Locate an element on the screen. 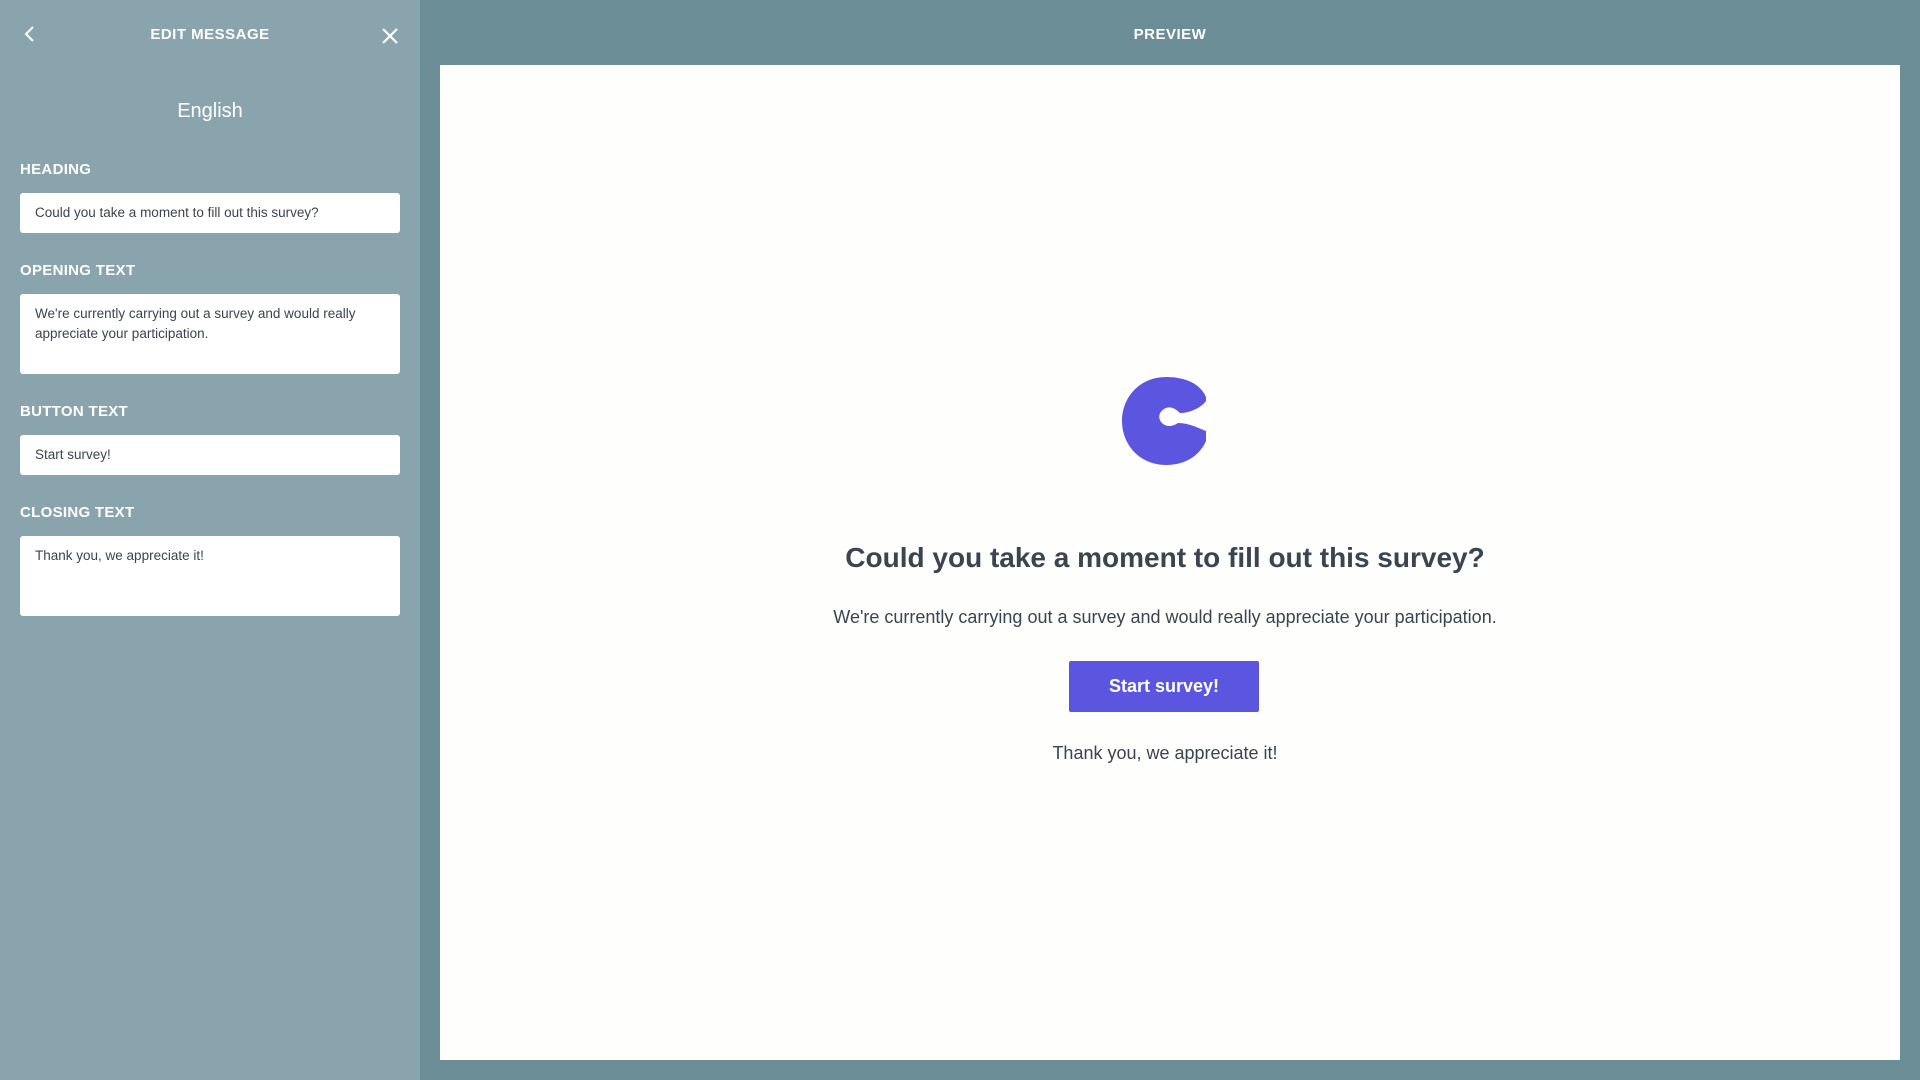 The width and height of the screenshot is (1920, 1080). close-button is located at coordinates (390, 36).